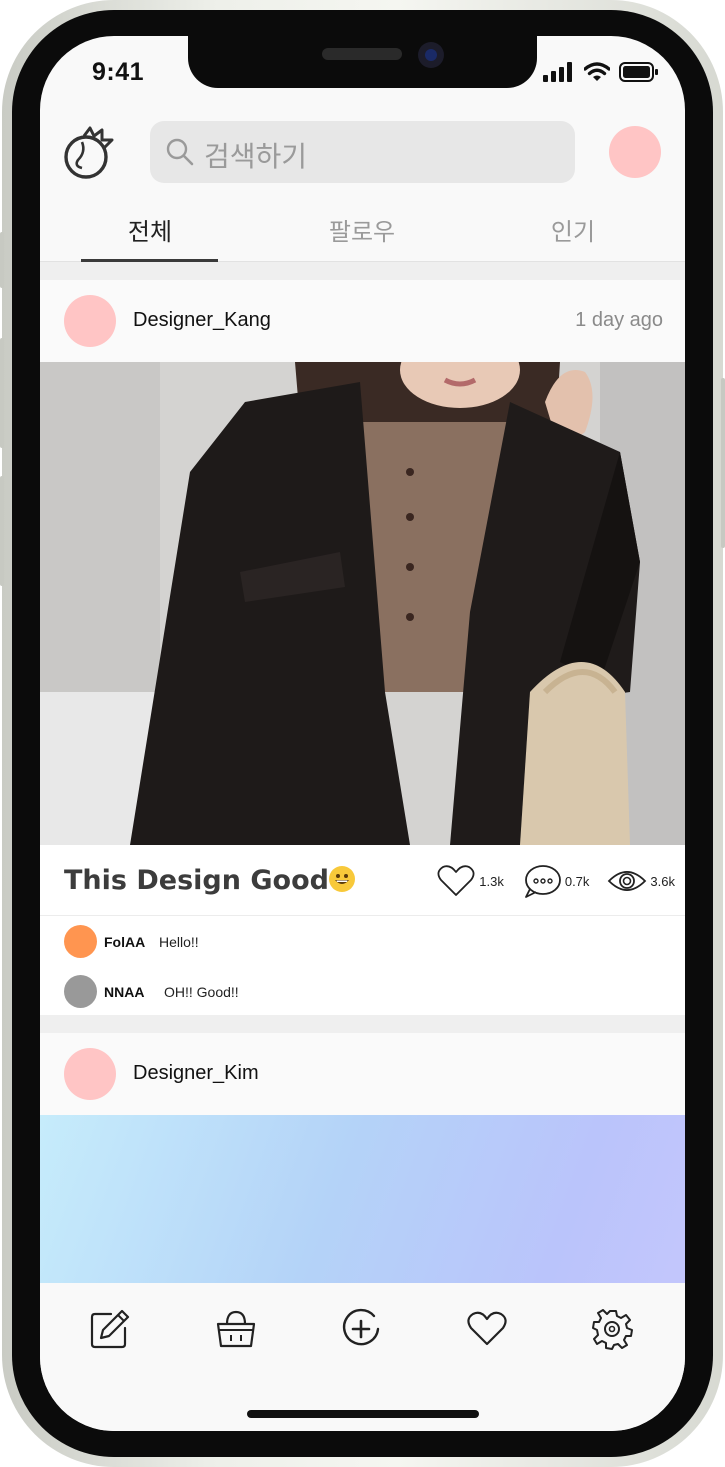  Describe the element at coordinates (196, 1073) in the screenshot. I see `post-username: Designer_Kim` at that location.